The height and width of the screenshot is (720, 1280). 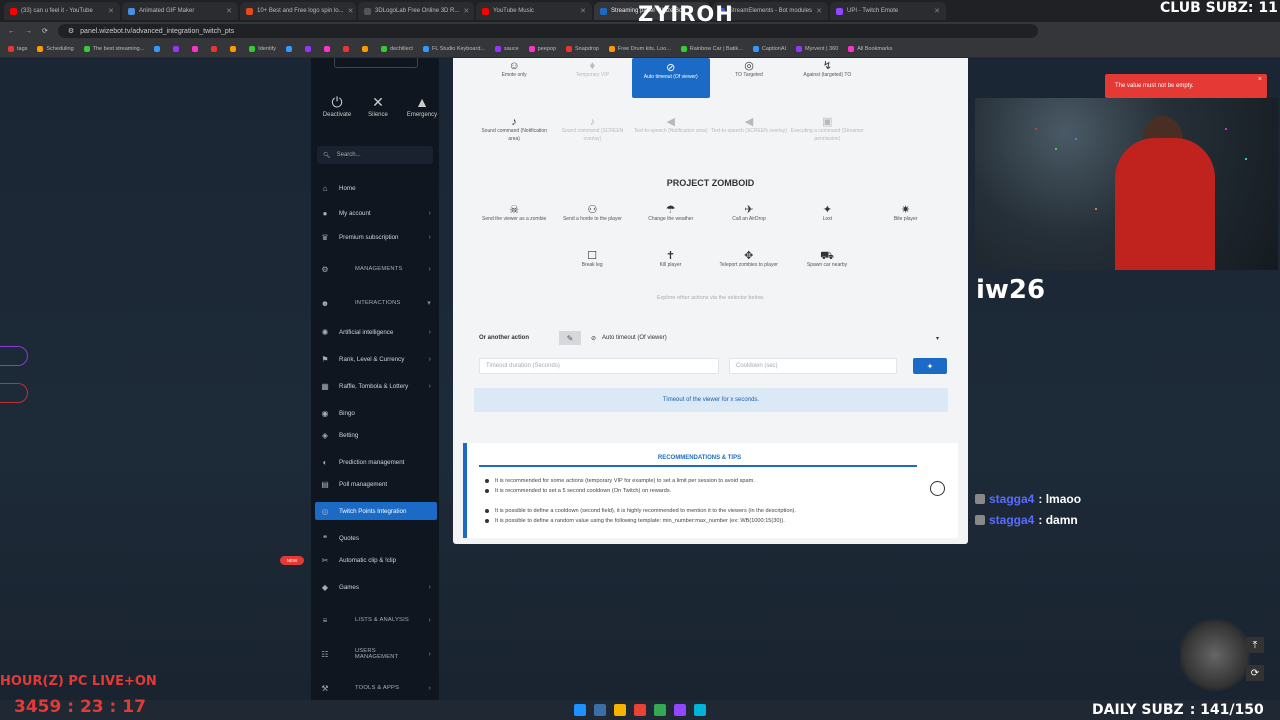 I want to click on back-icon: ←, so click(x=11, y=31).